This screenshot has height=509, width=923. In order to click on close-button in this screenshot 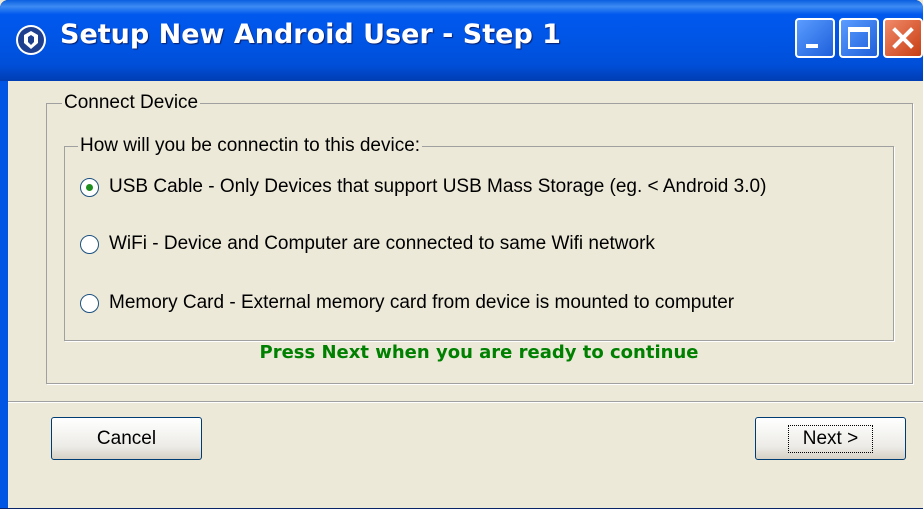, I will do `click(903, 38)`.